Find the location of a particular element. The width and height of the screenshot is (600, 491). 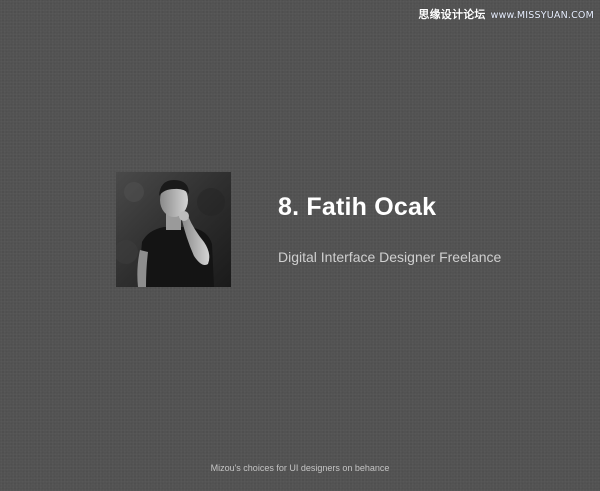

profile-photo is located at coordinates (173, 229).